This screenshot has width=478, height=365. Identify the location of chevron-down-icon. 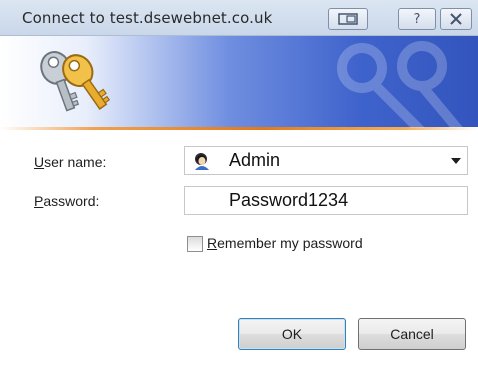
(456, 161).